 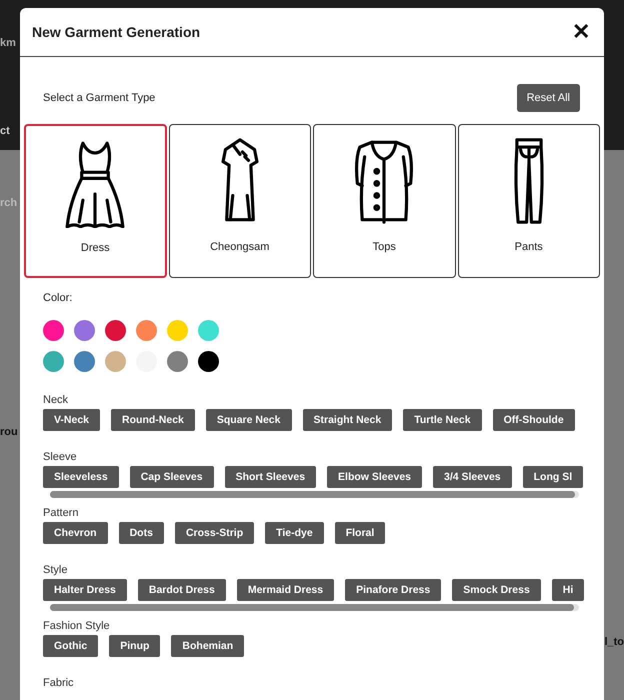 I want to click on option-chip: 3/4 Sleeves, so click(x=472, y=477).